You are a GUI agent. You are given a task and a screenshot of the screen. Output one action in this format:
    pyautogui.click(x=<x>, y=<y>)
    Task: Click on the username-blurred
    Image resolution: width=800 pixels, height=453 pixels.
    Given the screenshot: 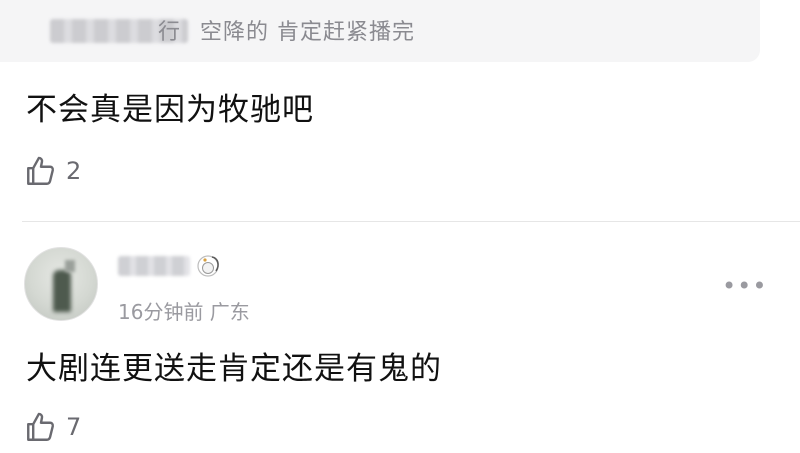 What is the action you would take?
    pyautogui.click(x=154, y=266)
    